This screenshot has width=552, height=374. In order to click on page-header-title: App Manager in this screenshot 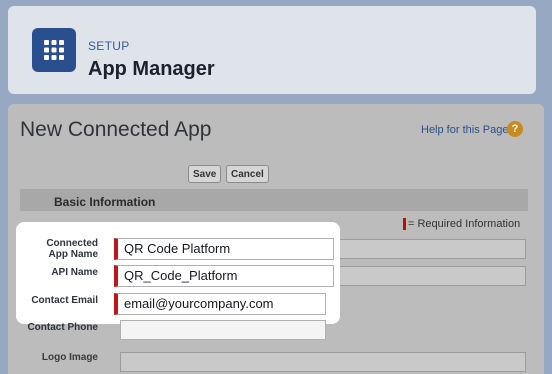, I will do `click(151, 69)`.